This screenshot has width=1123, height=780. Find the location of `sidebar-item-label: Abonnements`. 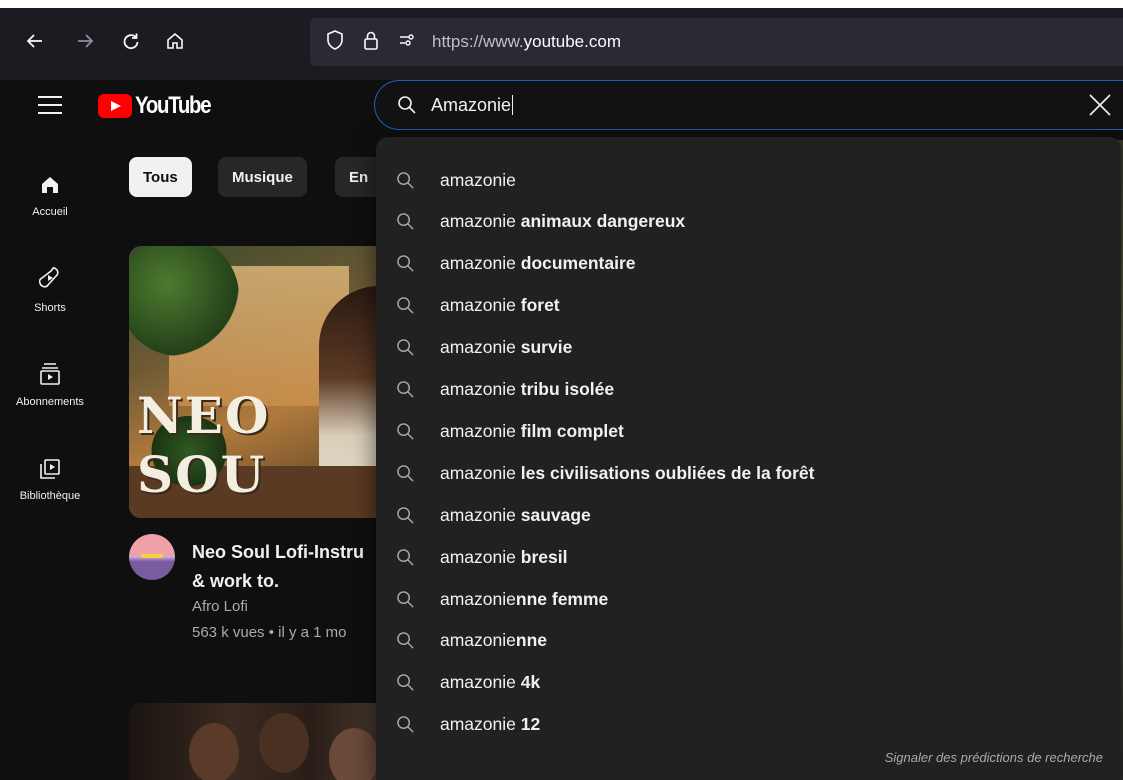

sidebar-item-label: Abonnements is located at coordinates (50, 402).